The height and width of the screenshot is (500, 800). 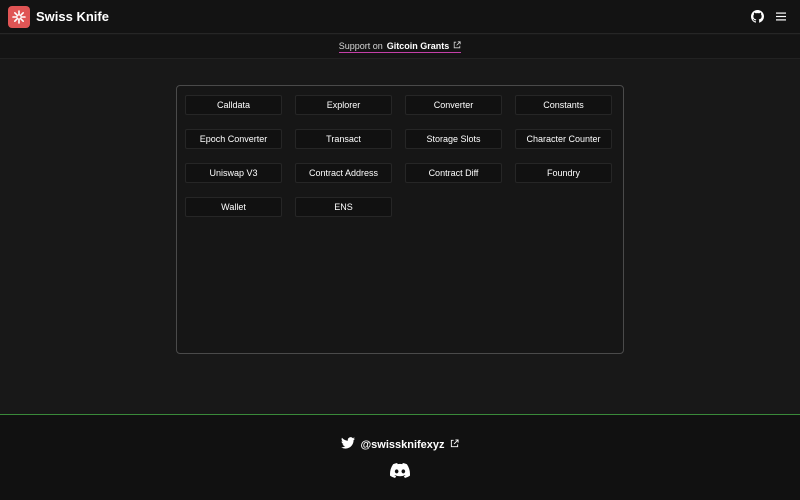 What do you see at coordinates (563, 139) in the screenshot?
I see `character-counter-button: Character Counter` at bounding box center [563, 139].